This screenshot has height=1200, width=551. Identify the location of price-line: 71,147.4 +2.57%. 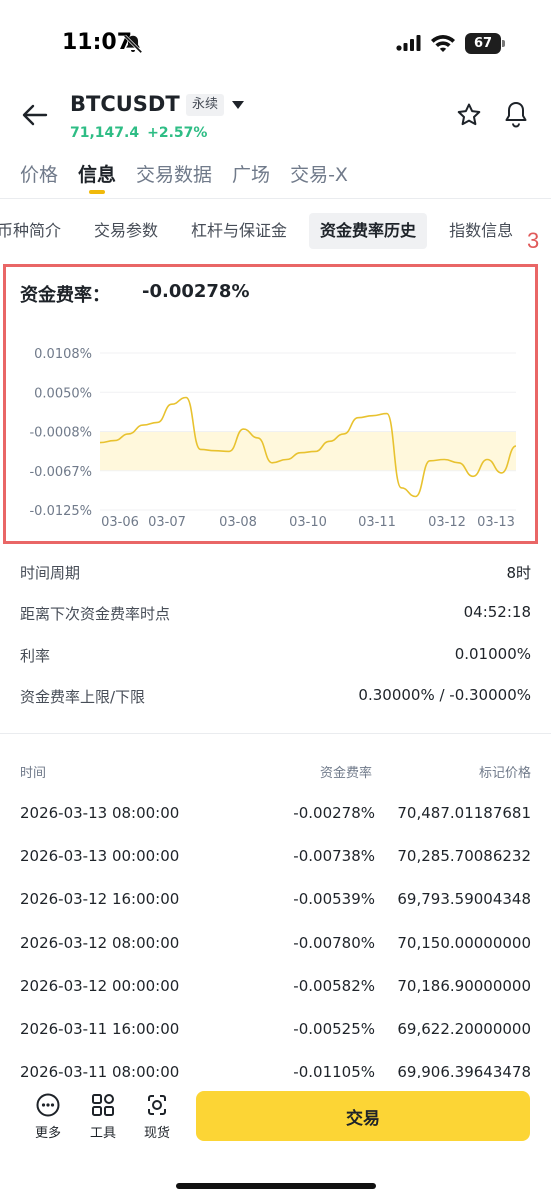
(142, 133).